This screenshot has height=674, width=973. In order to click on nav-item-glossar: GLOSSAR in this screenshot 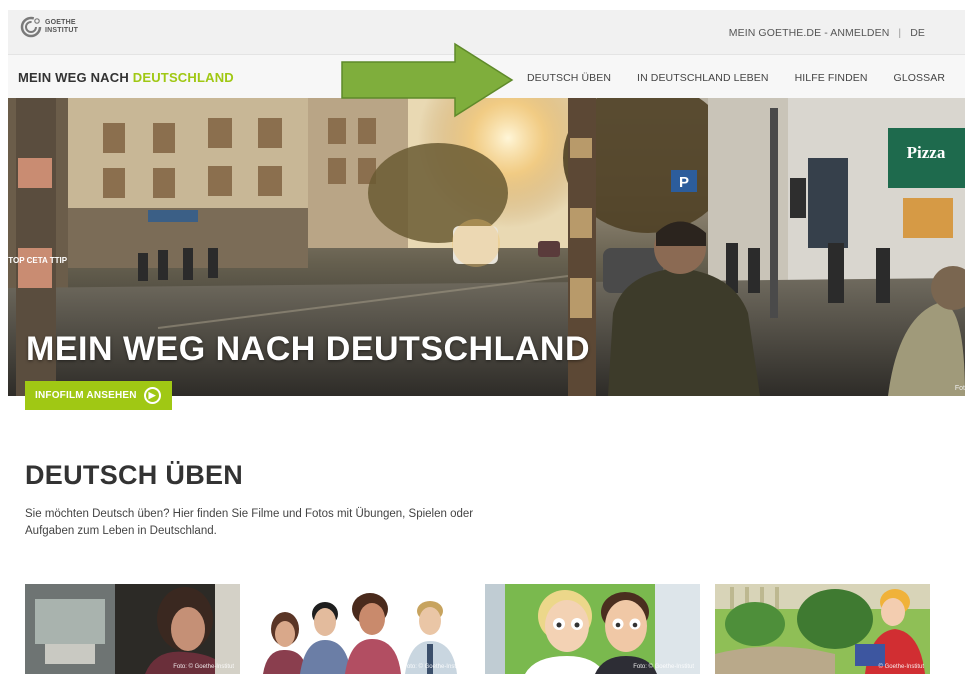, I will do `click(919, 78)`.